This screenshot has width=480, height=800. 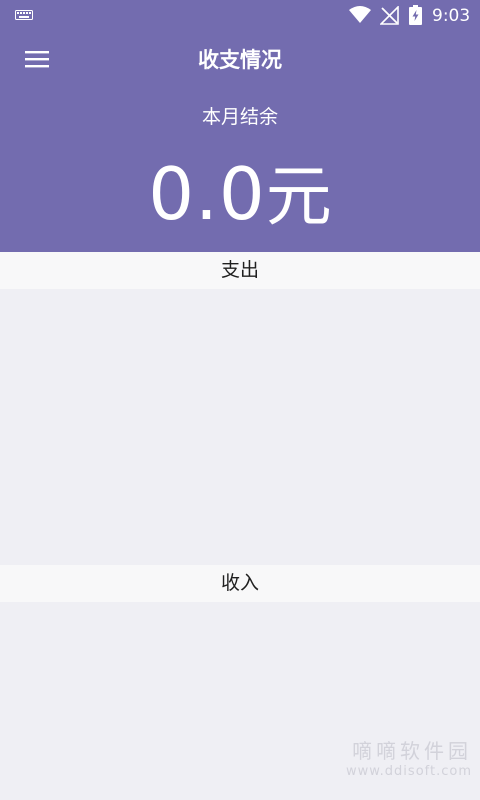 What do you see at coordinates (415, 15) in the screenshot?
I see `battery-charging-icon` at bounding box center [415, 15].